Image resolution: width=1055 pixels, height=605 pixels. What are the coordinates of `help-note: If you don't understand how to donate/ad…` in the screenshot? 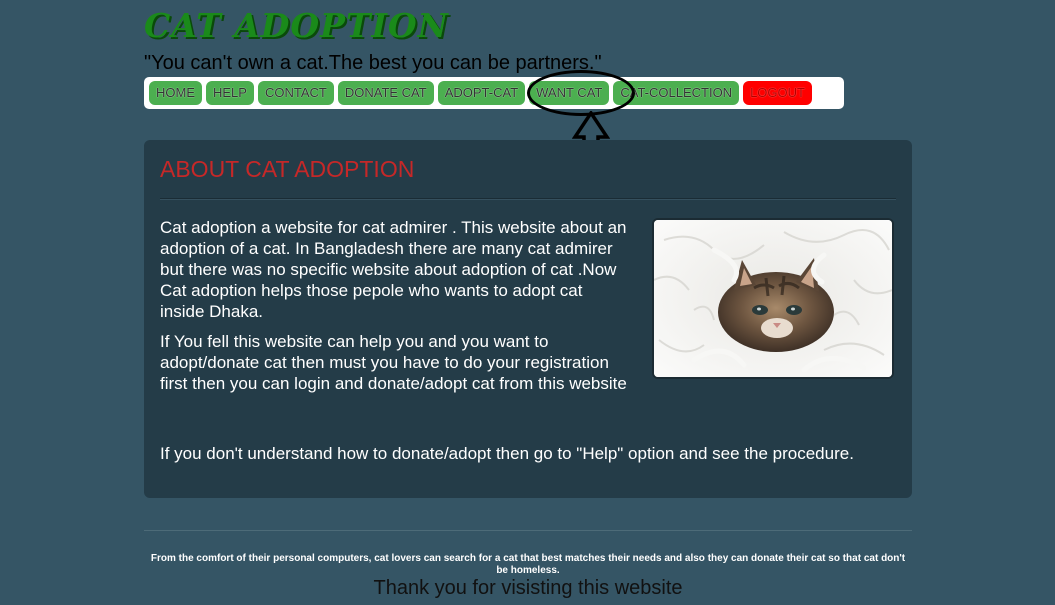 It's located at (507, 453).